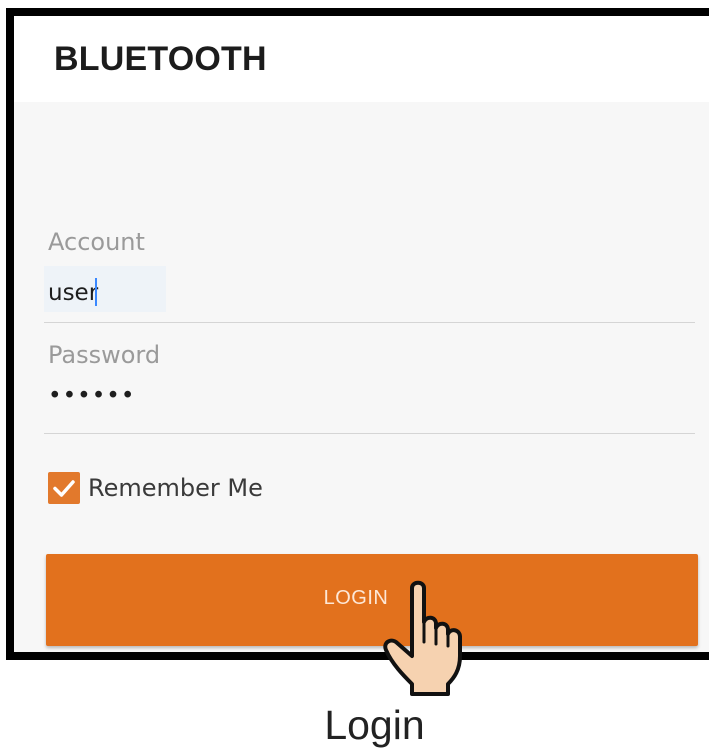 The width and height of the screenshot is (709, 754). I want to click on account-field: user, so click(73, 292).